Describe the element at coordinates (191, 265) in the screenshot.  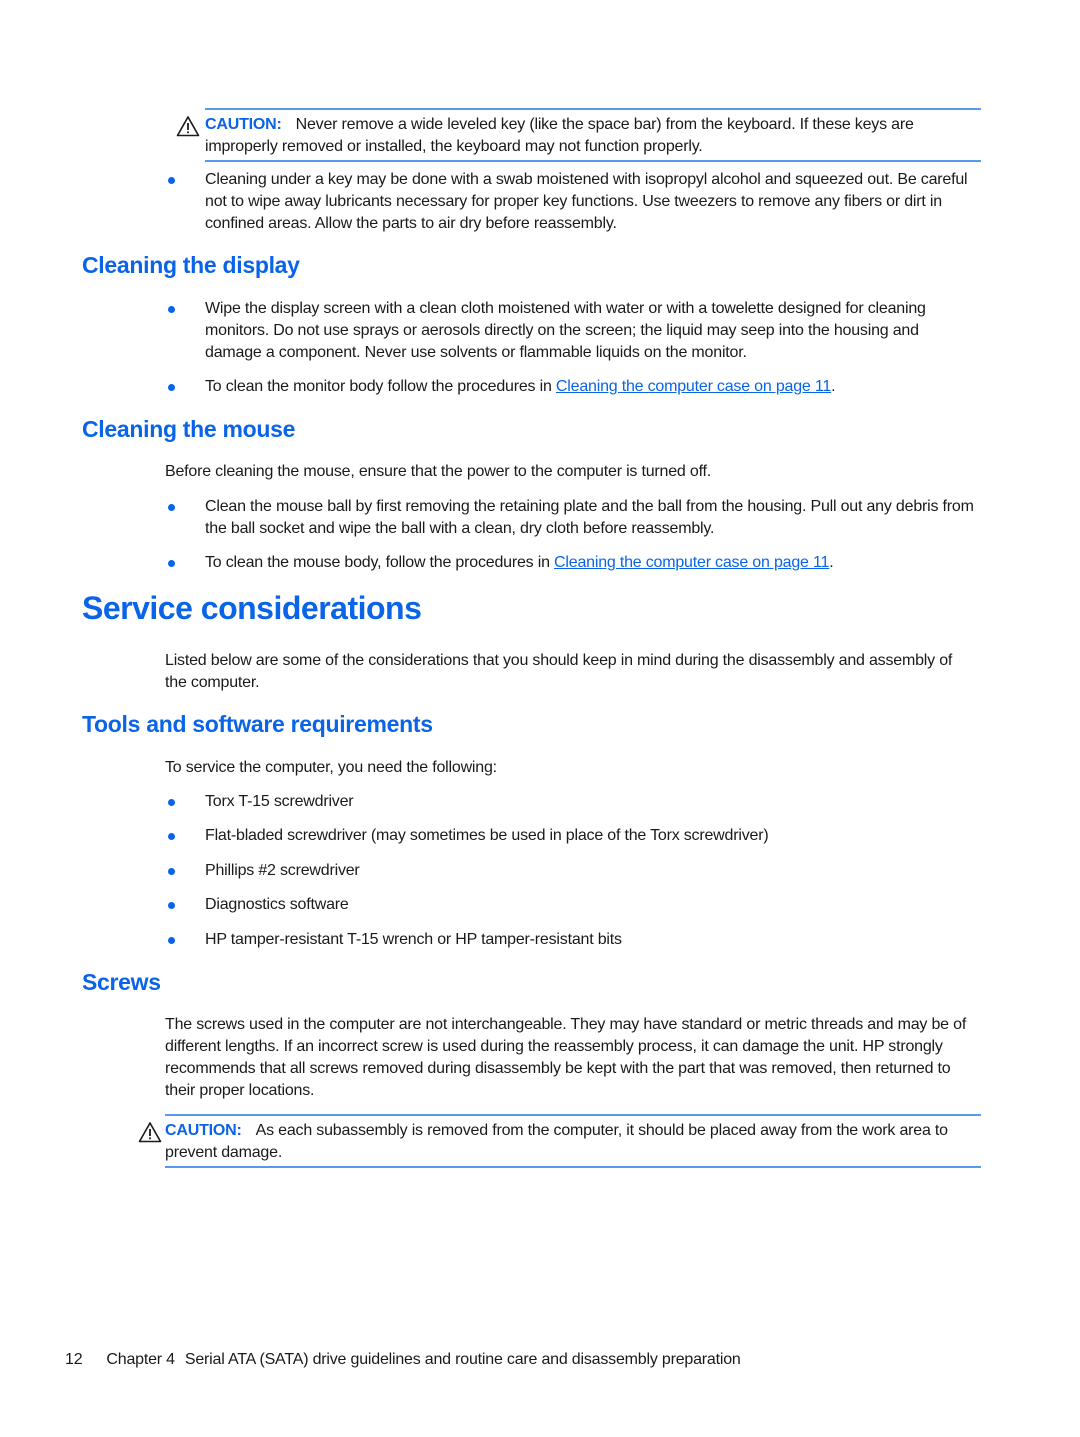
I see `section-heading-cleaning-display: Cleaning the display` at that location.